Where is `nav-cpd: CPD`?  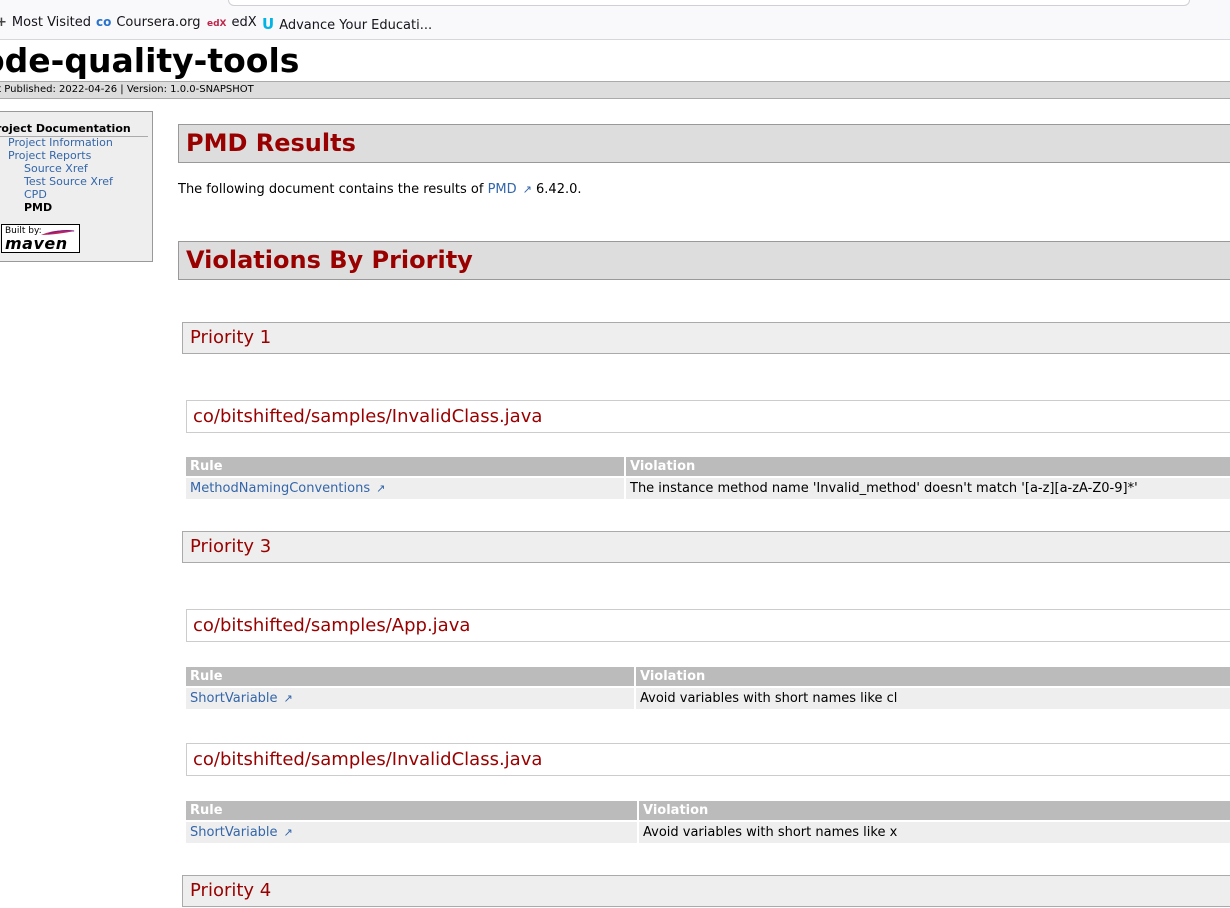 nav-cpd: CPD is located at coordinates (35, 194).